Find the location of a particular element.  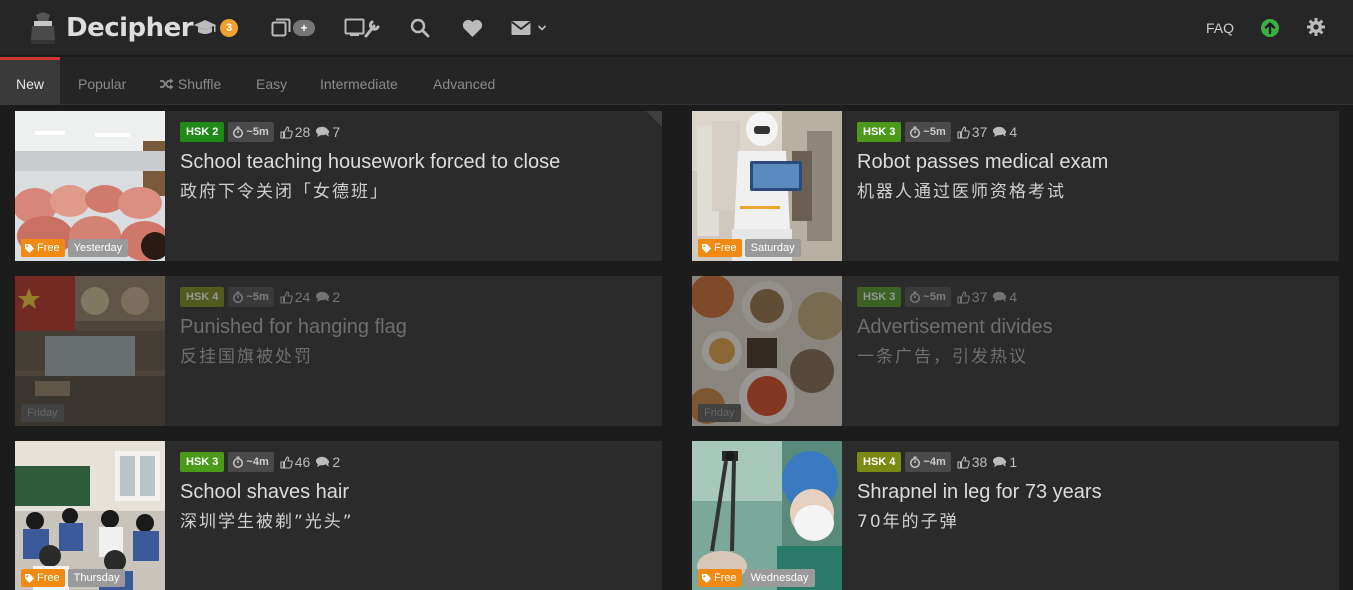

date-tag: Thursday is located at coordinates (96, 578).